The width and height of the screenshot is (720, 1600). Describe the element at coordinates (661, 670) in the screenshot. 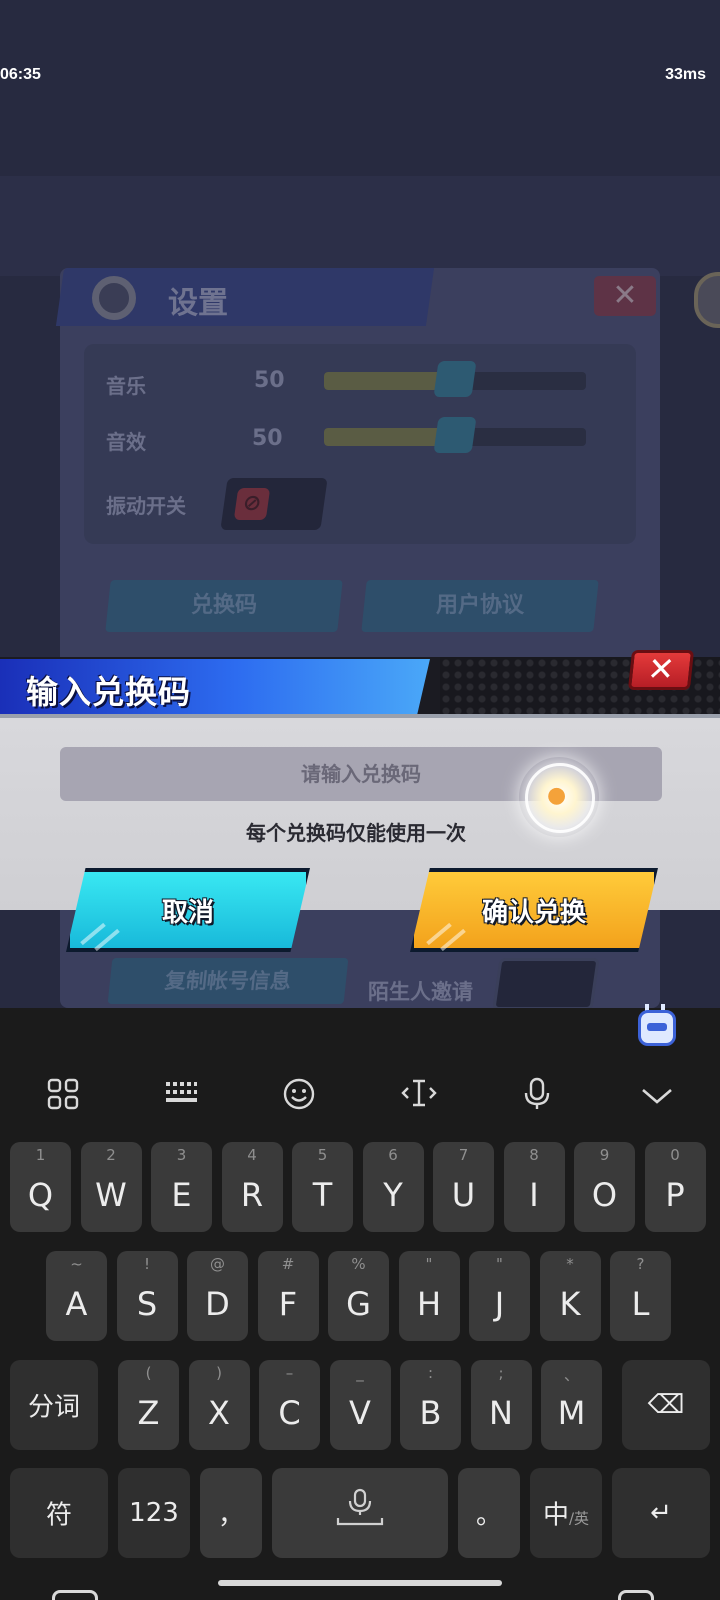

I see `dialog-close-button: ✕` at that location.